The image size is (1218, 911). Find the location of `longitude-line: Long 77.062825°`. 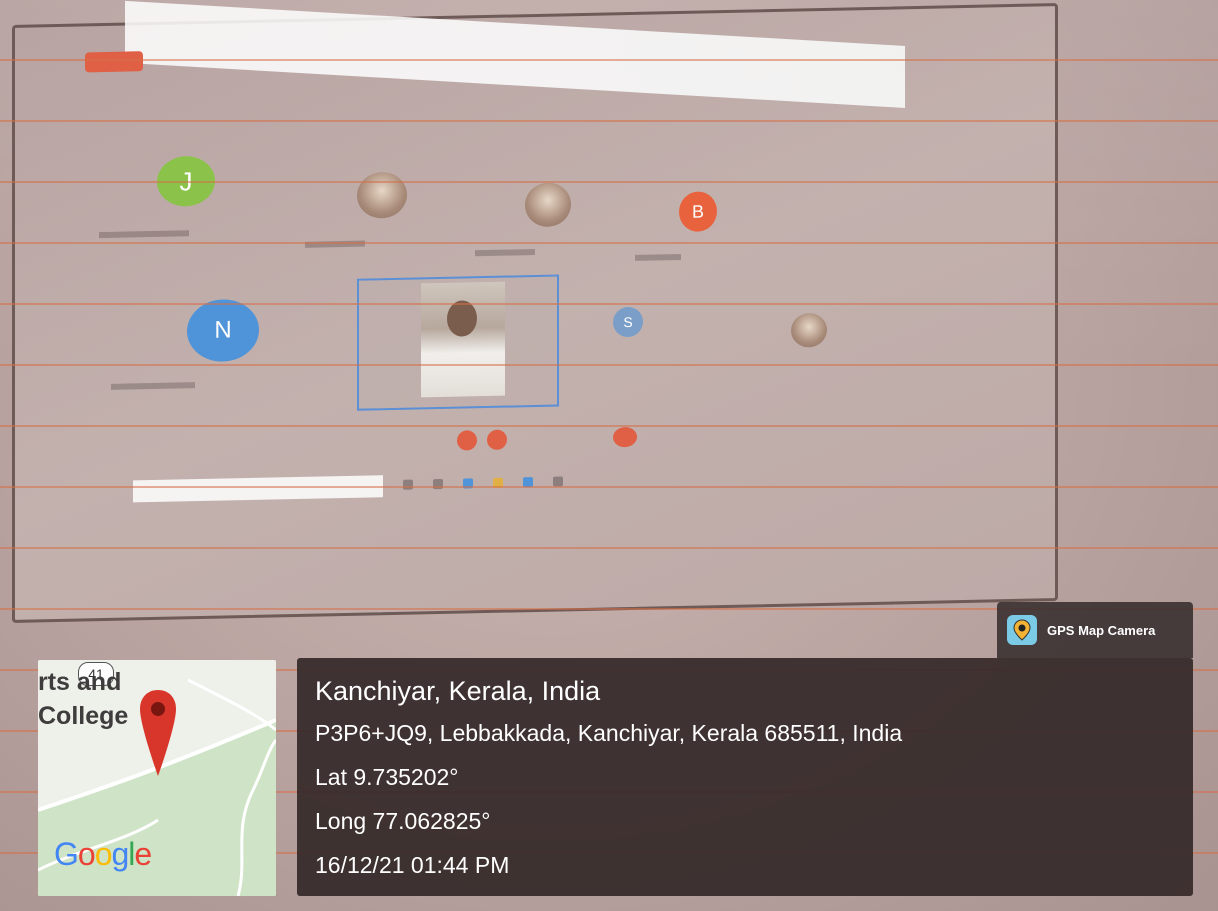

longitude-line: Long 77.062825° is located at coordinates (403, 821).